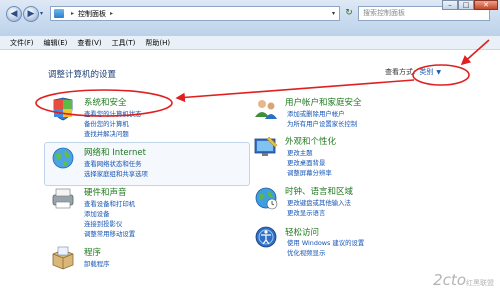 This screenshot has height=293, width=500. I want to click on menu-bar: 文件(F) 编辑(E) 查看(V) 工具(T) 帮助(H), so click(250, 43).